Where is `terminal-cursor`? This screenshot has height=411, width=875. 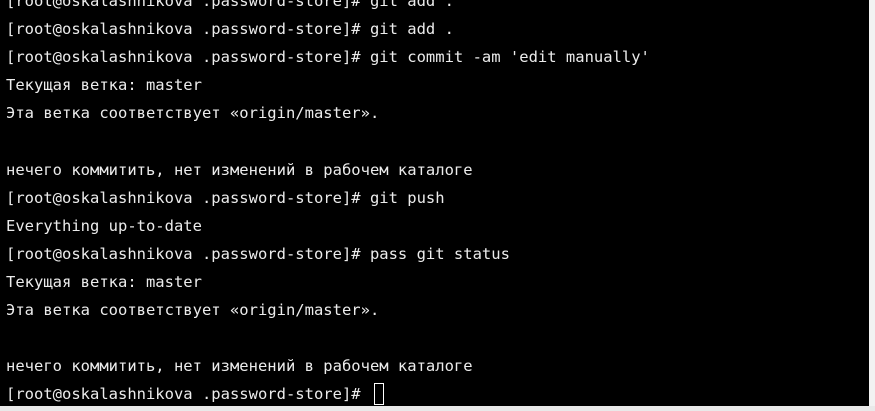 terminal-cursor is located at coordinates (378, 394).